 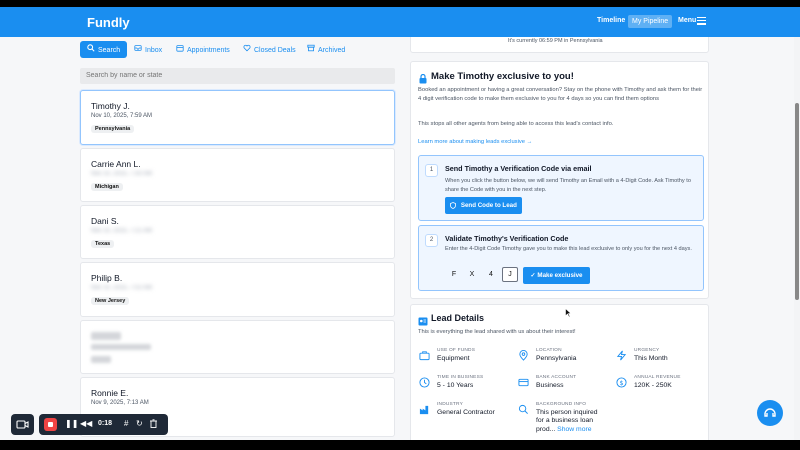 I want to click on scrollbar-thumb, so click(x=797, y=201).